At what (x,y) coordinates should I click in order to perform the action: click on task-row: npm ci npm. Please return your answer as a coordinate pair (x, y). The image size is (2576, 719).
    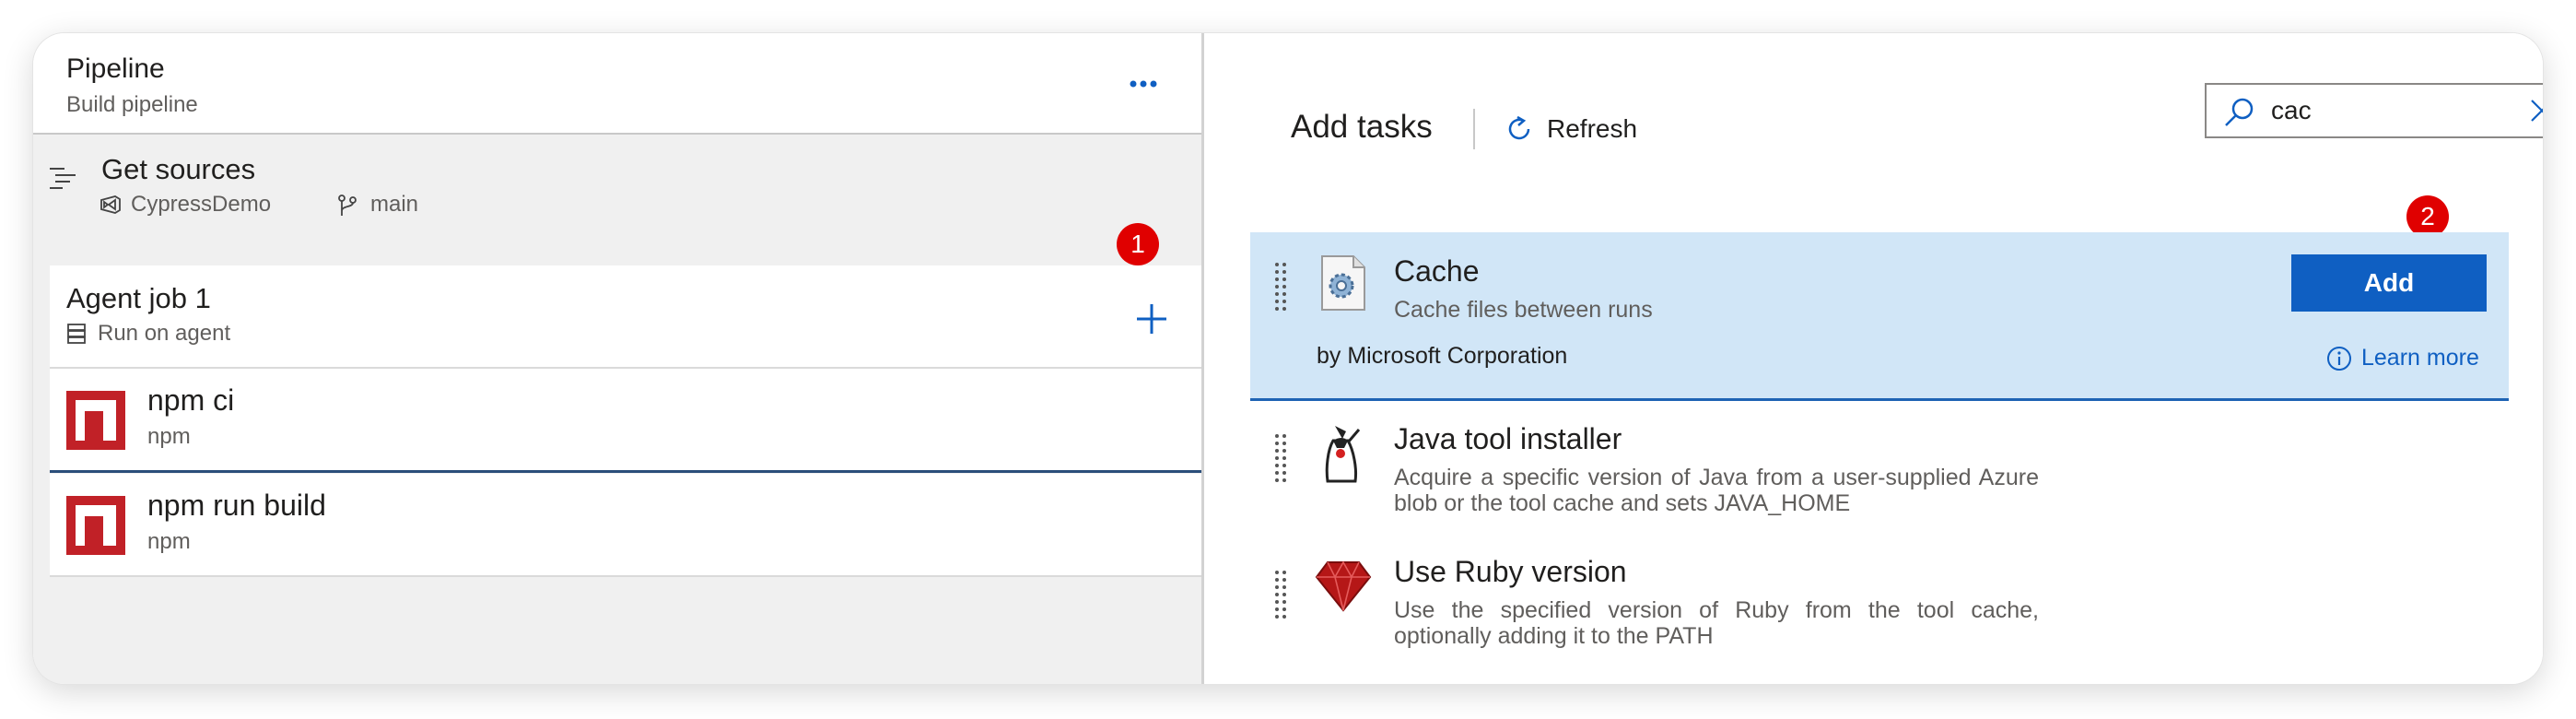
    Looking at the image, I should click on (625, 421).